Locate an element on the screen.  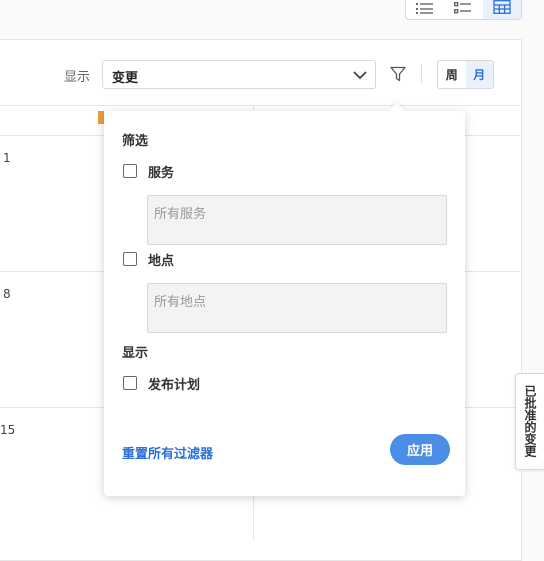
period-toggle: 周 月 is located at coordinates (465, 74).